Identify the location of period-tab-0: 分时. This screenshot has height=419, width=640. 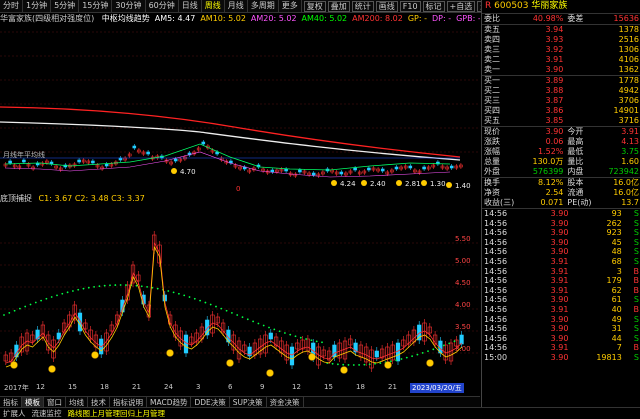
(11, 6).